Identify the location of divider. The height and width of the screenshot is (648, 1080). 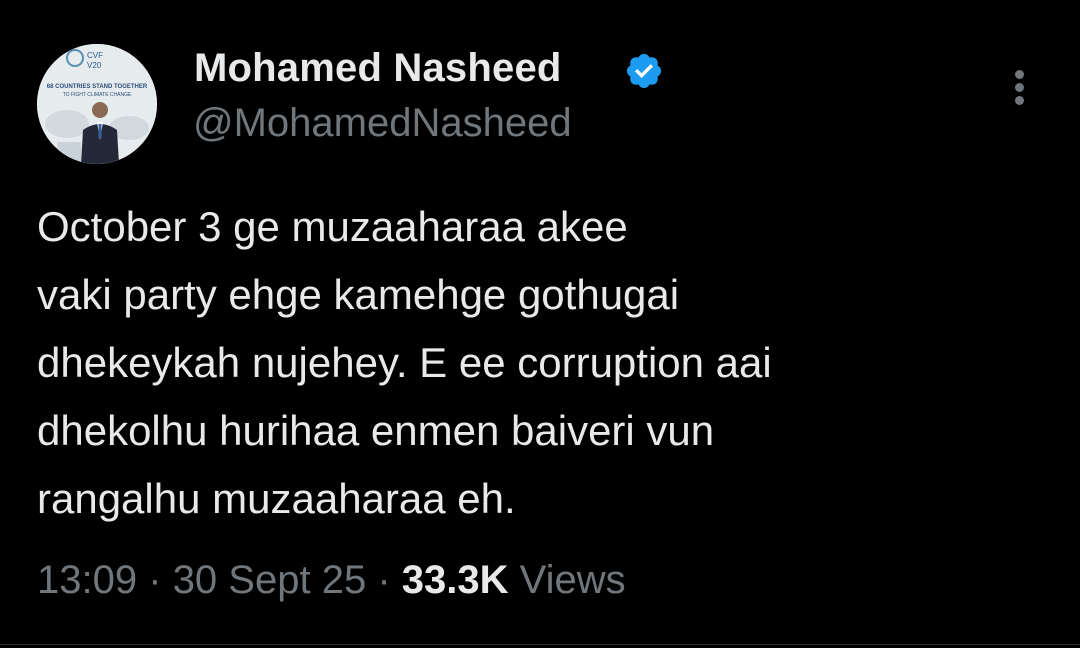
(540, 644).